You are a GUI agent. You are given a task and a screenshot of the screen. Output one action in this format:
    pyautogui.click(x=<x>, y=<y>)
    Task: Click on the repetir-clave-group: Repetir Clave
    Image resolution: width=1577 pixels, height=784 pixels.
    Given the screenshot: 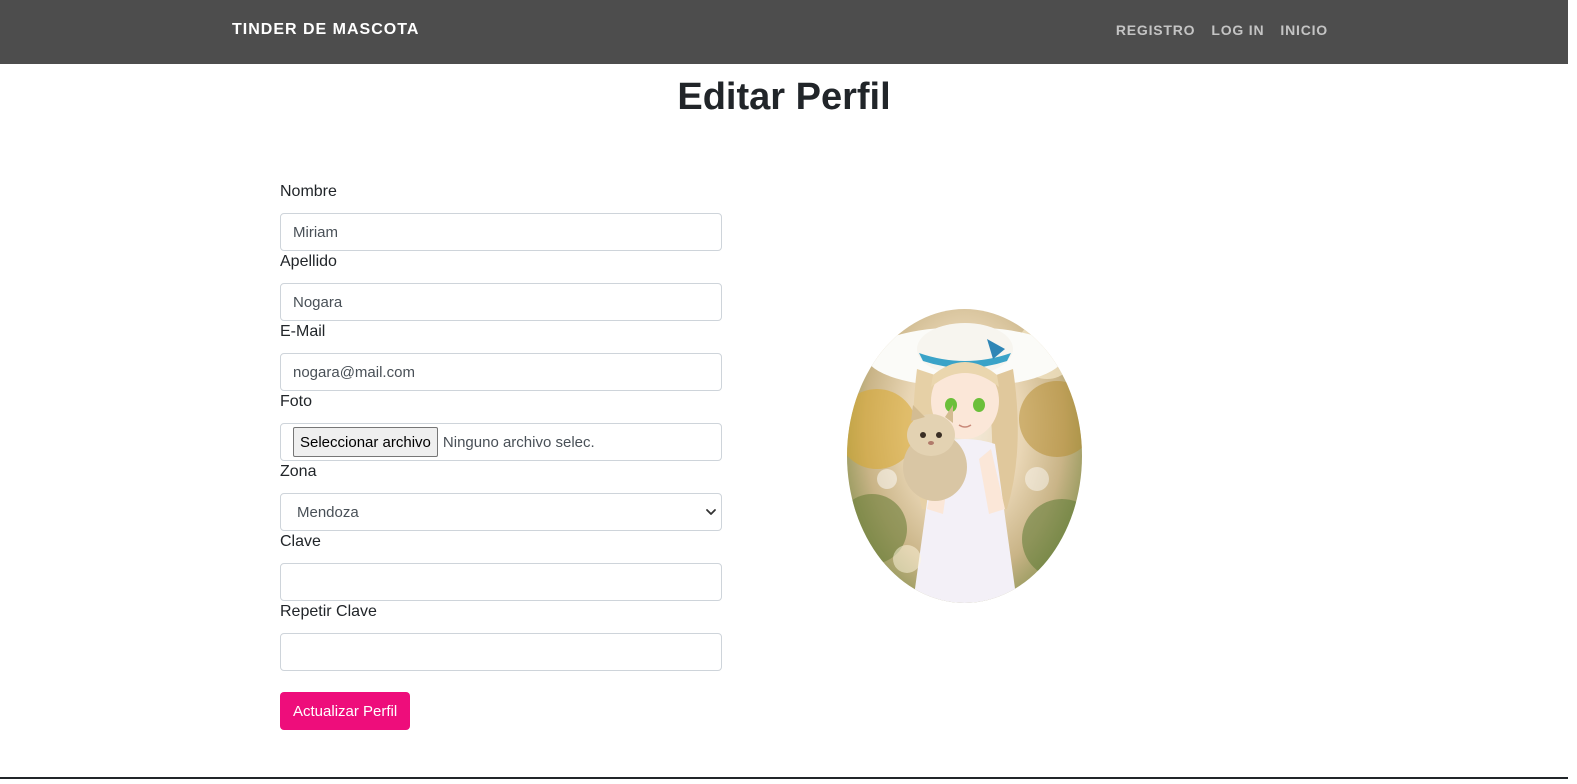 What is the action you would take?
    pyautogui.click(x=501, y=638)
    